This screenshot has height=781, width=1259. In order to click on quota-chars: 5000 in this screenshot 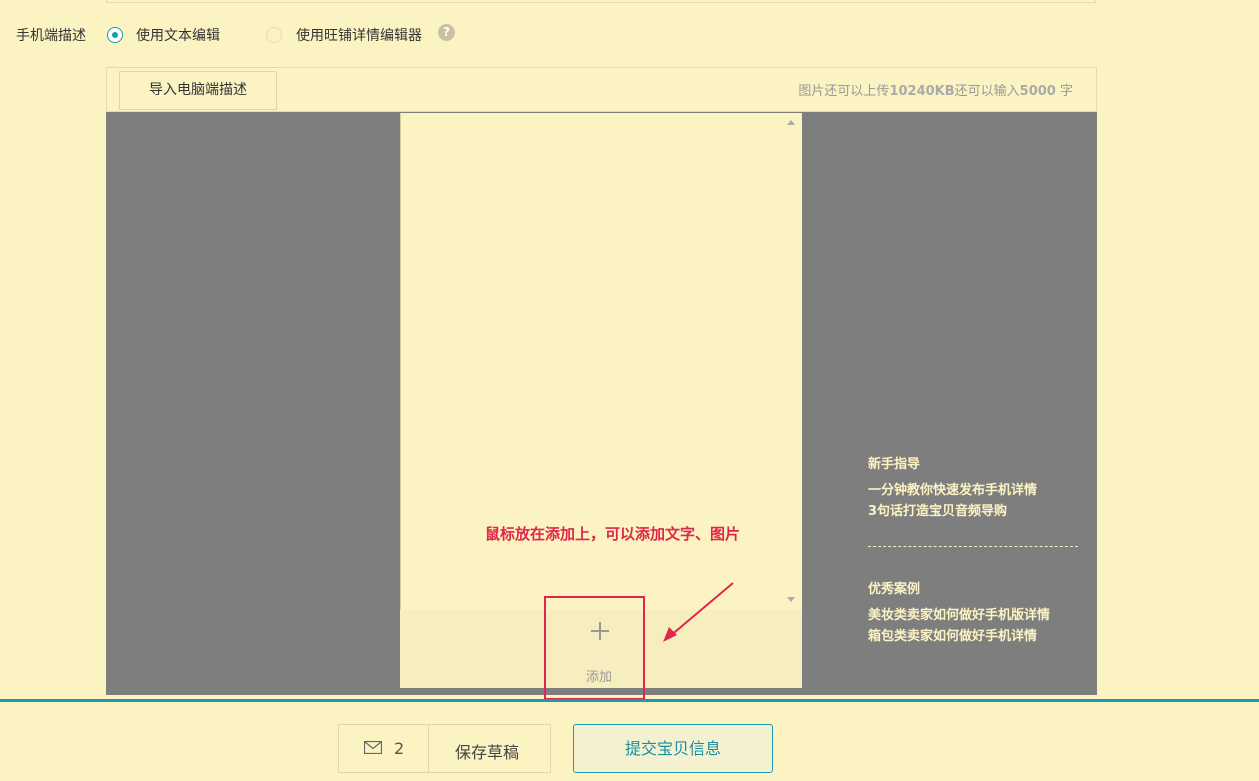, I will do `click(1037, 91)`.